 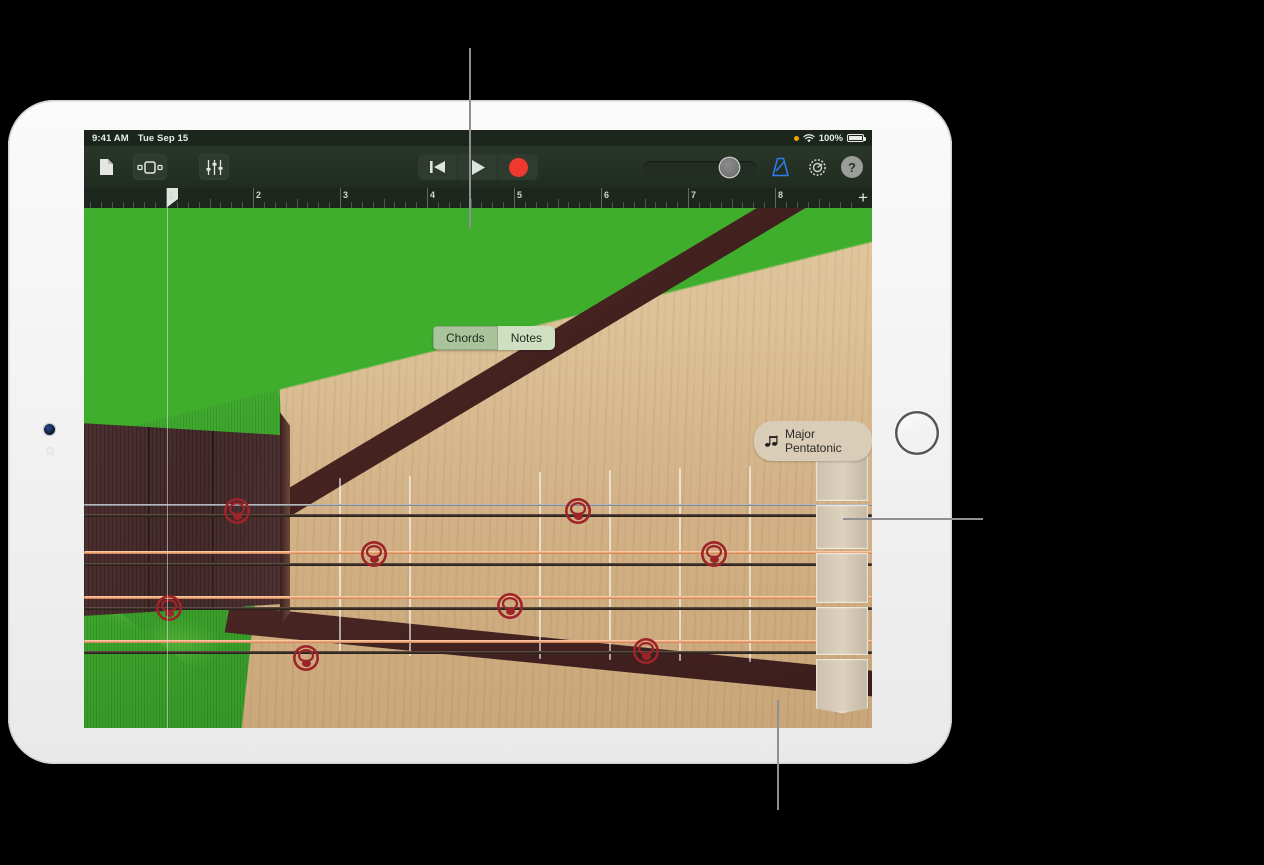 I want to click on home-button, so click(x=917, y=433).